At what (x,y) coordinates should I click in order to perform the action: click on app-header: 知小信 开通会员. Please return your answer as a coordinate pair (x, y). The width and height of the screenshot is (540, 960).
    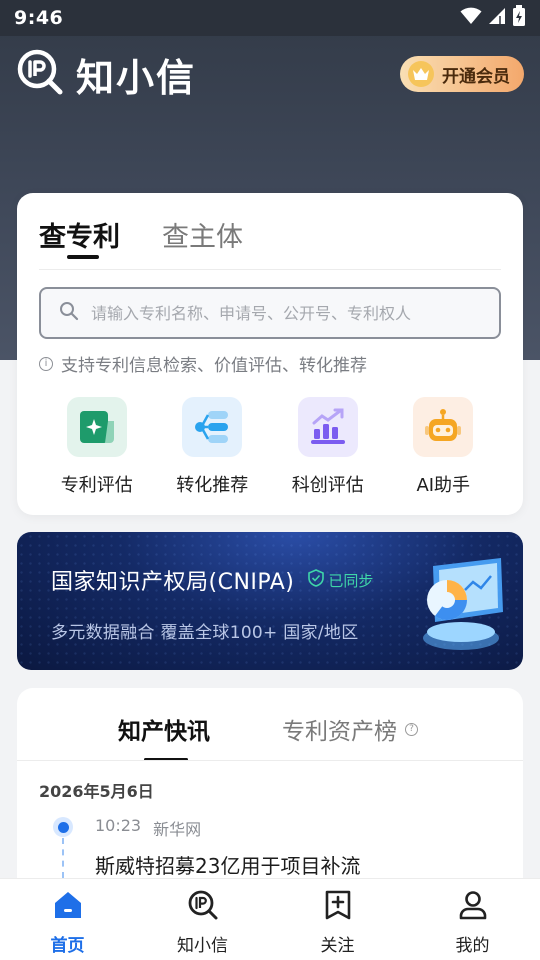
    Looking at the image, I should click on (270, 74).